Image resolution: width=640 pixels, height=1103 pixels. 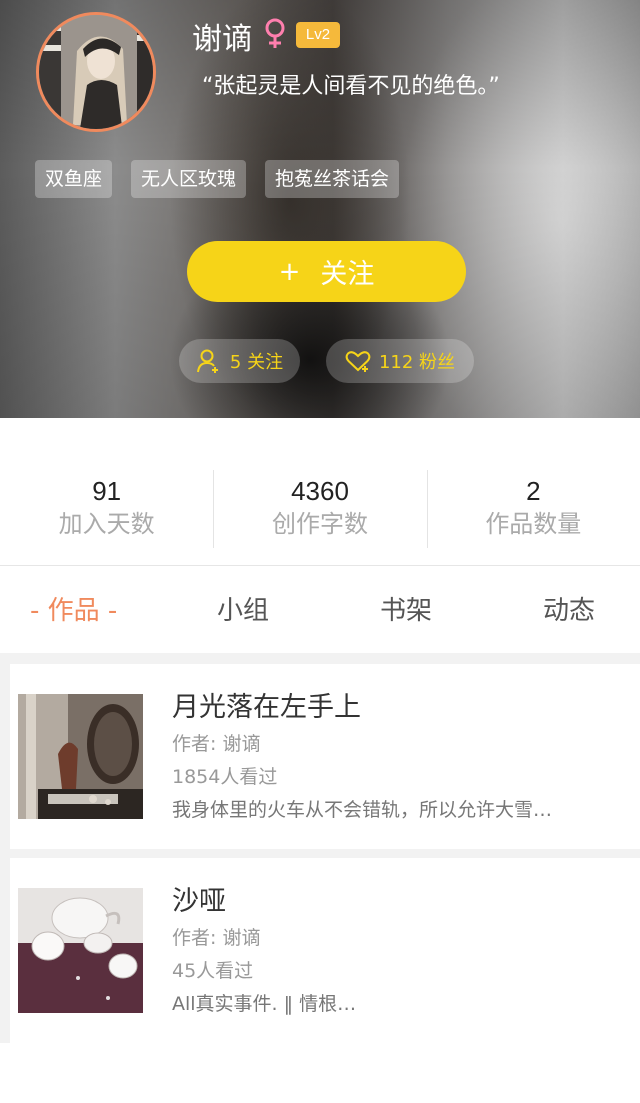 I want to click on fans-count-button: 112 粉丝, so click(x=400, y=361).